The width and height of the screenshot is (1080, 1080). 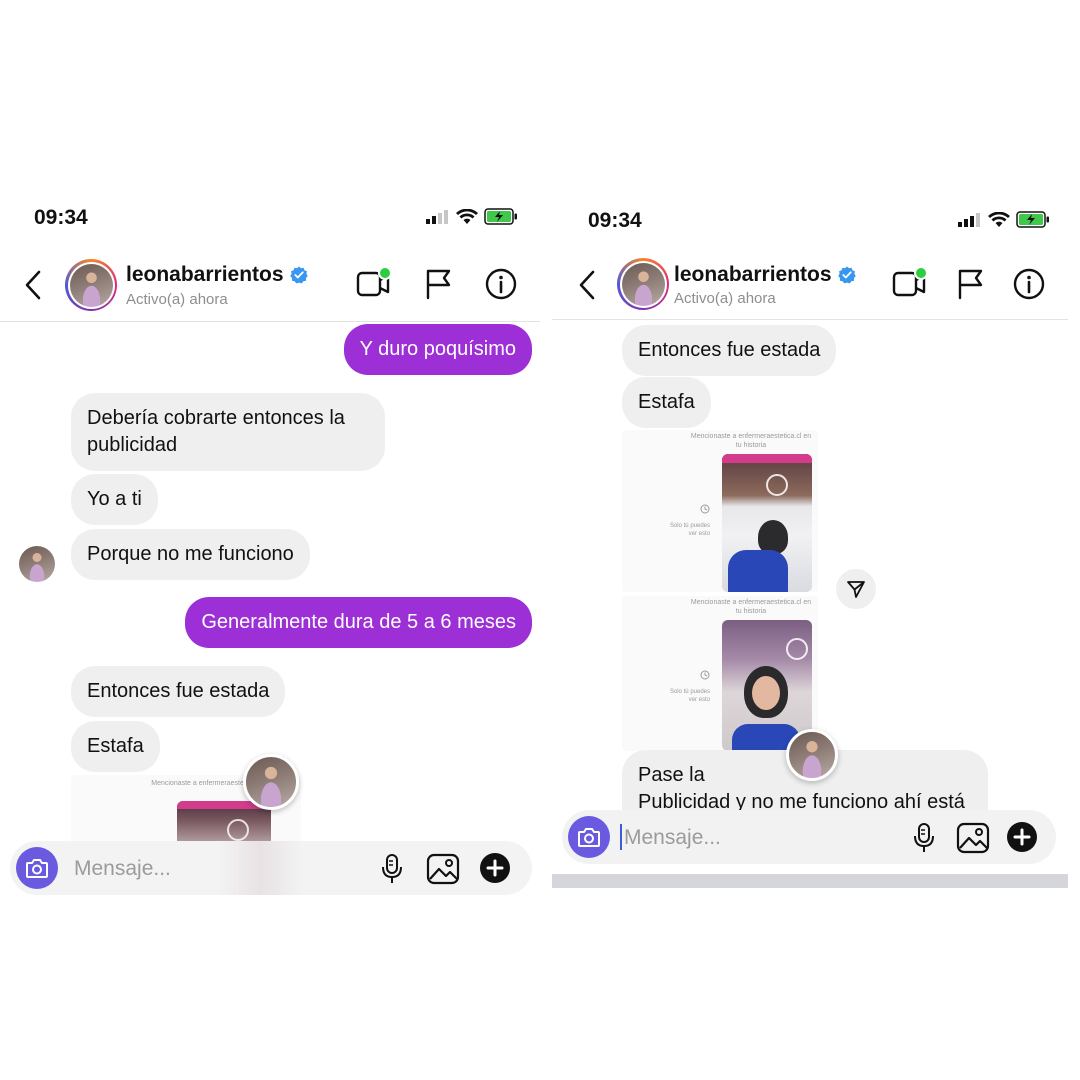 What do you see at coordinates (358, 622) in the screenshot?
I see `message-outgoing: Generalmente dura de 5 a 6 meses` at bounding box center [358, 622].